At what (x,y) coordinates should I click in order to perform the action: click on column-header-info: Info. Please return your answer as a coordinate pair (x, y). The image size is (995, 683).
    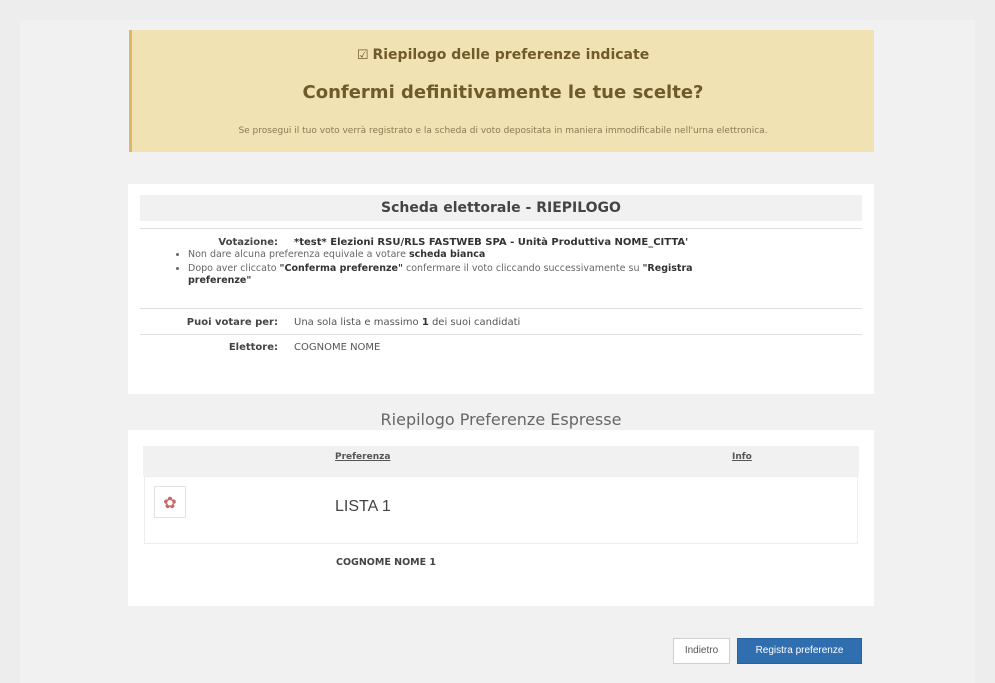
    Looking at the image, I should click on (742, 457).